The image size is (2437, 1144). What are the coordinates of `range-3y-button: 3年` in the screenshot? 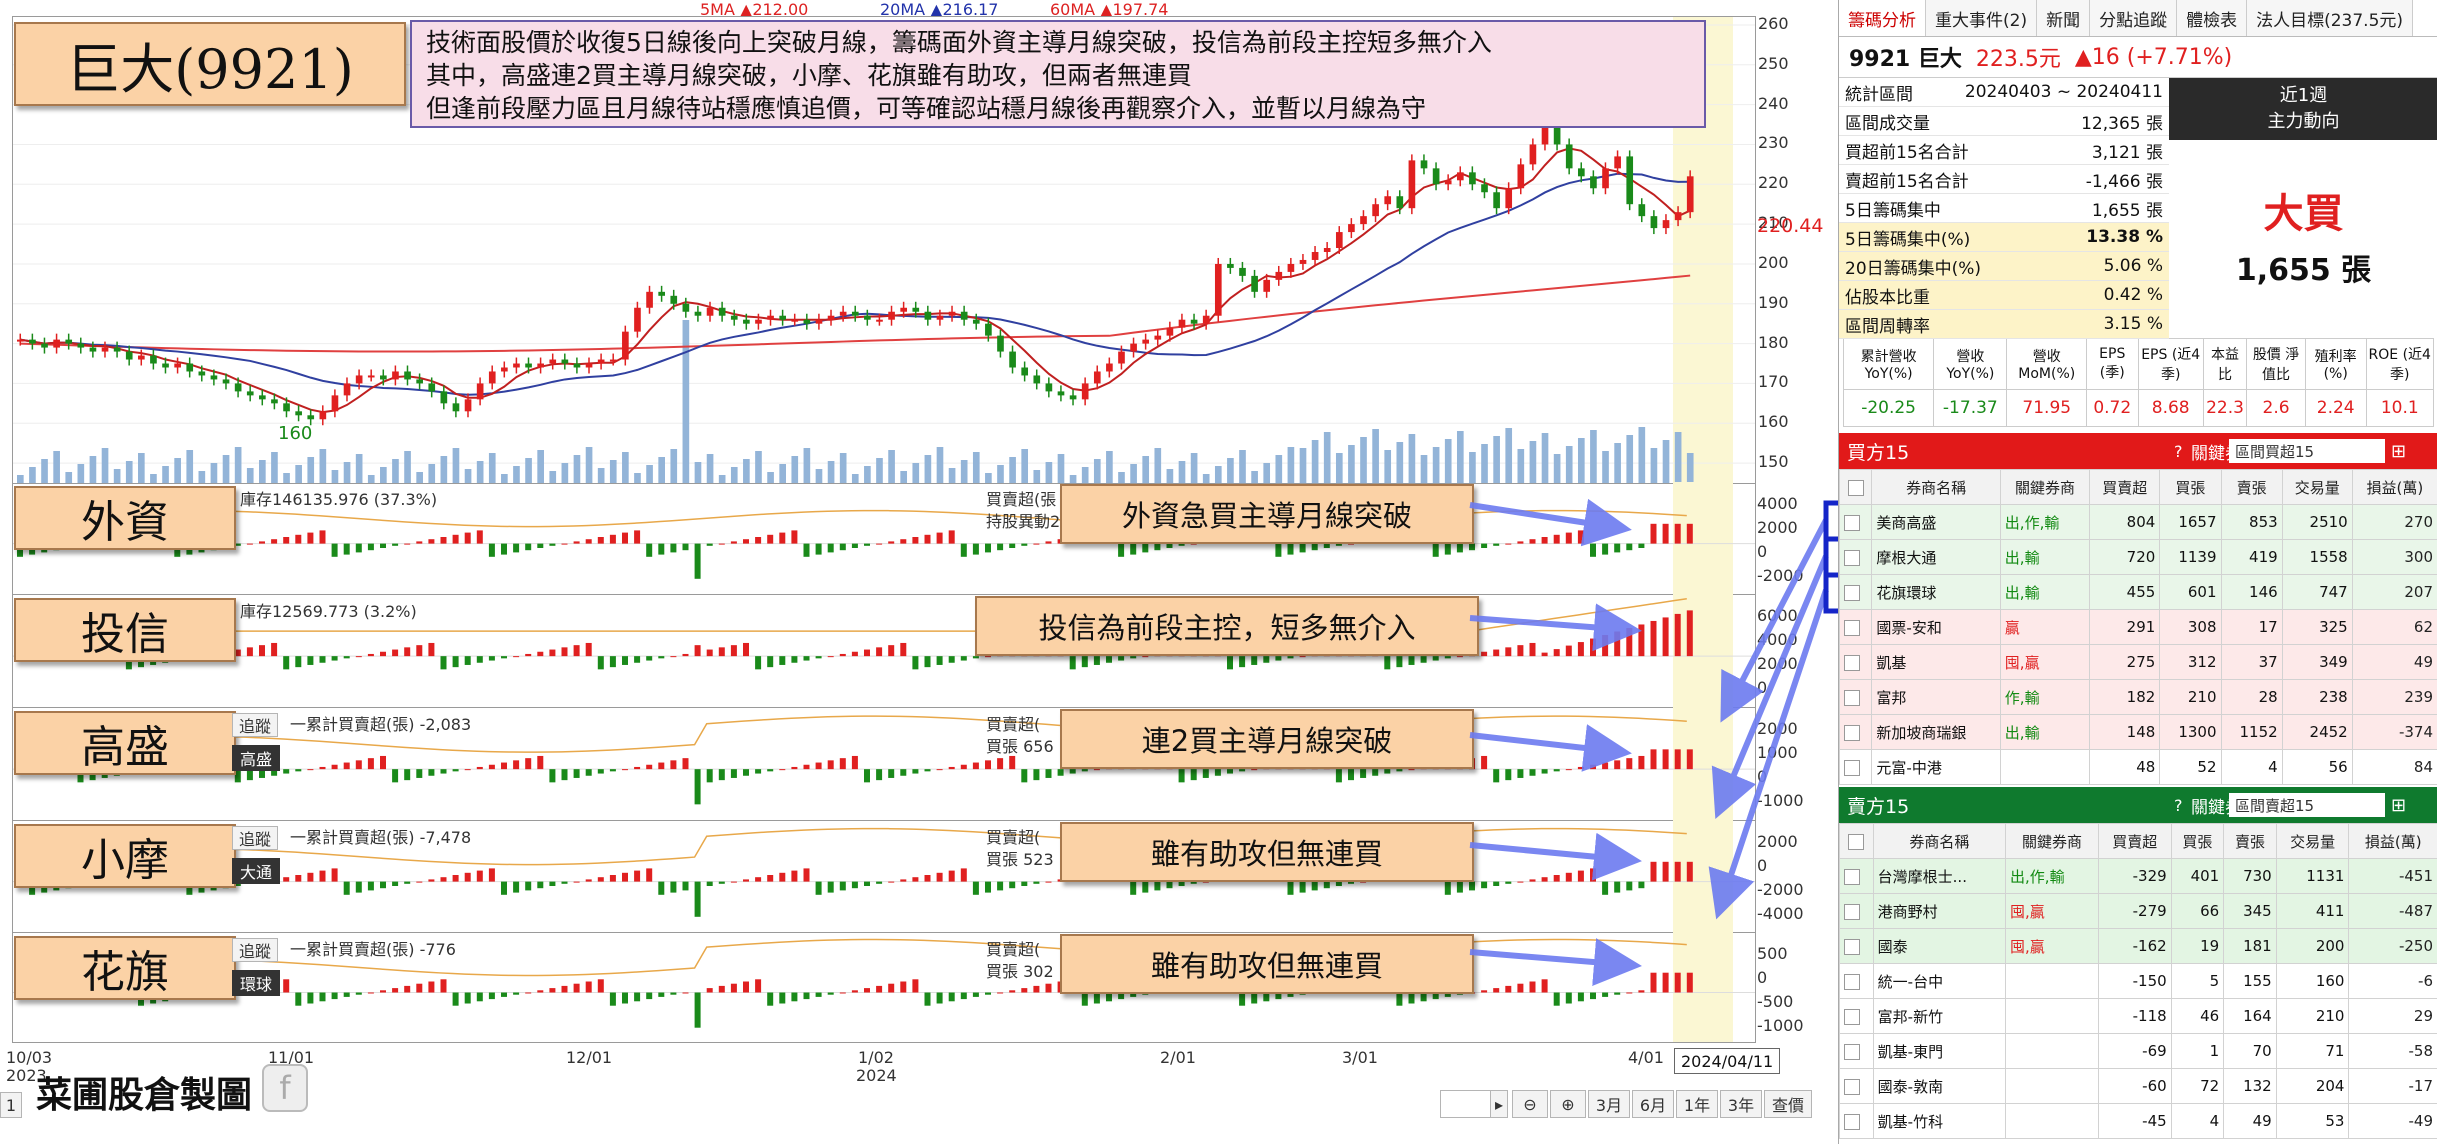 It's located at (1741, 1104).